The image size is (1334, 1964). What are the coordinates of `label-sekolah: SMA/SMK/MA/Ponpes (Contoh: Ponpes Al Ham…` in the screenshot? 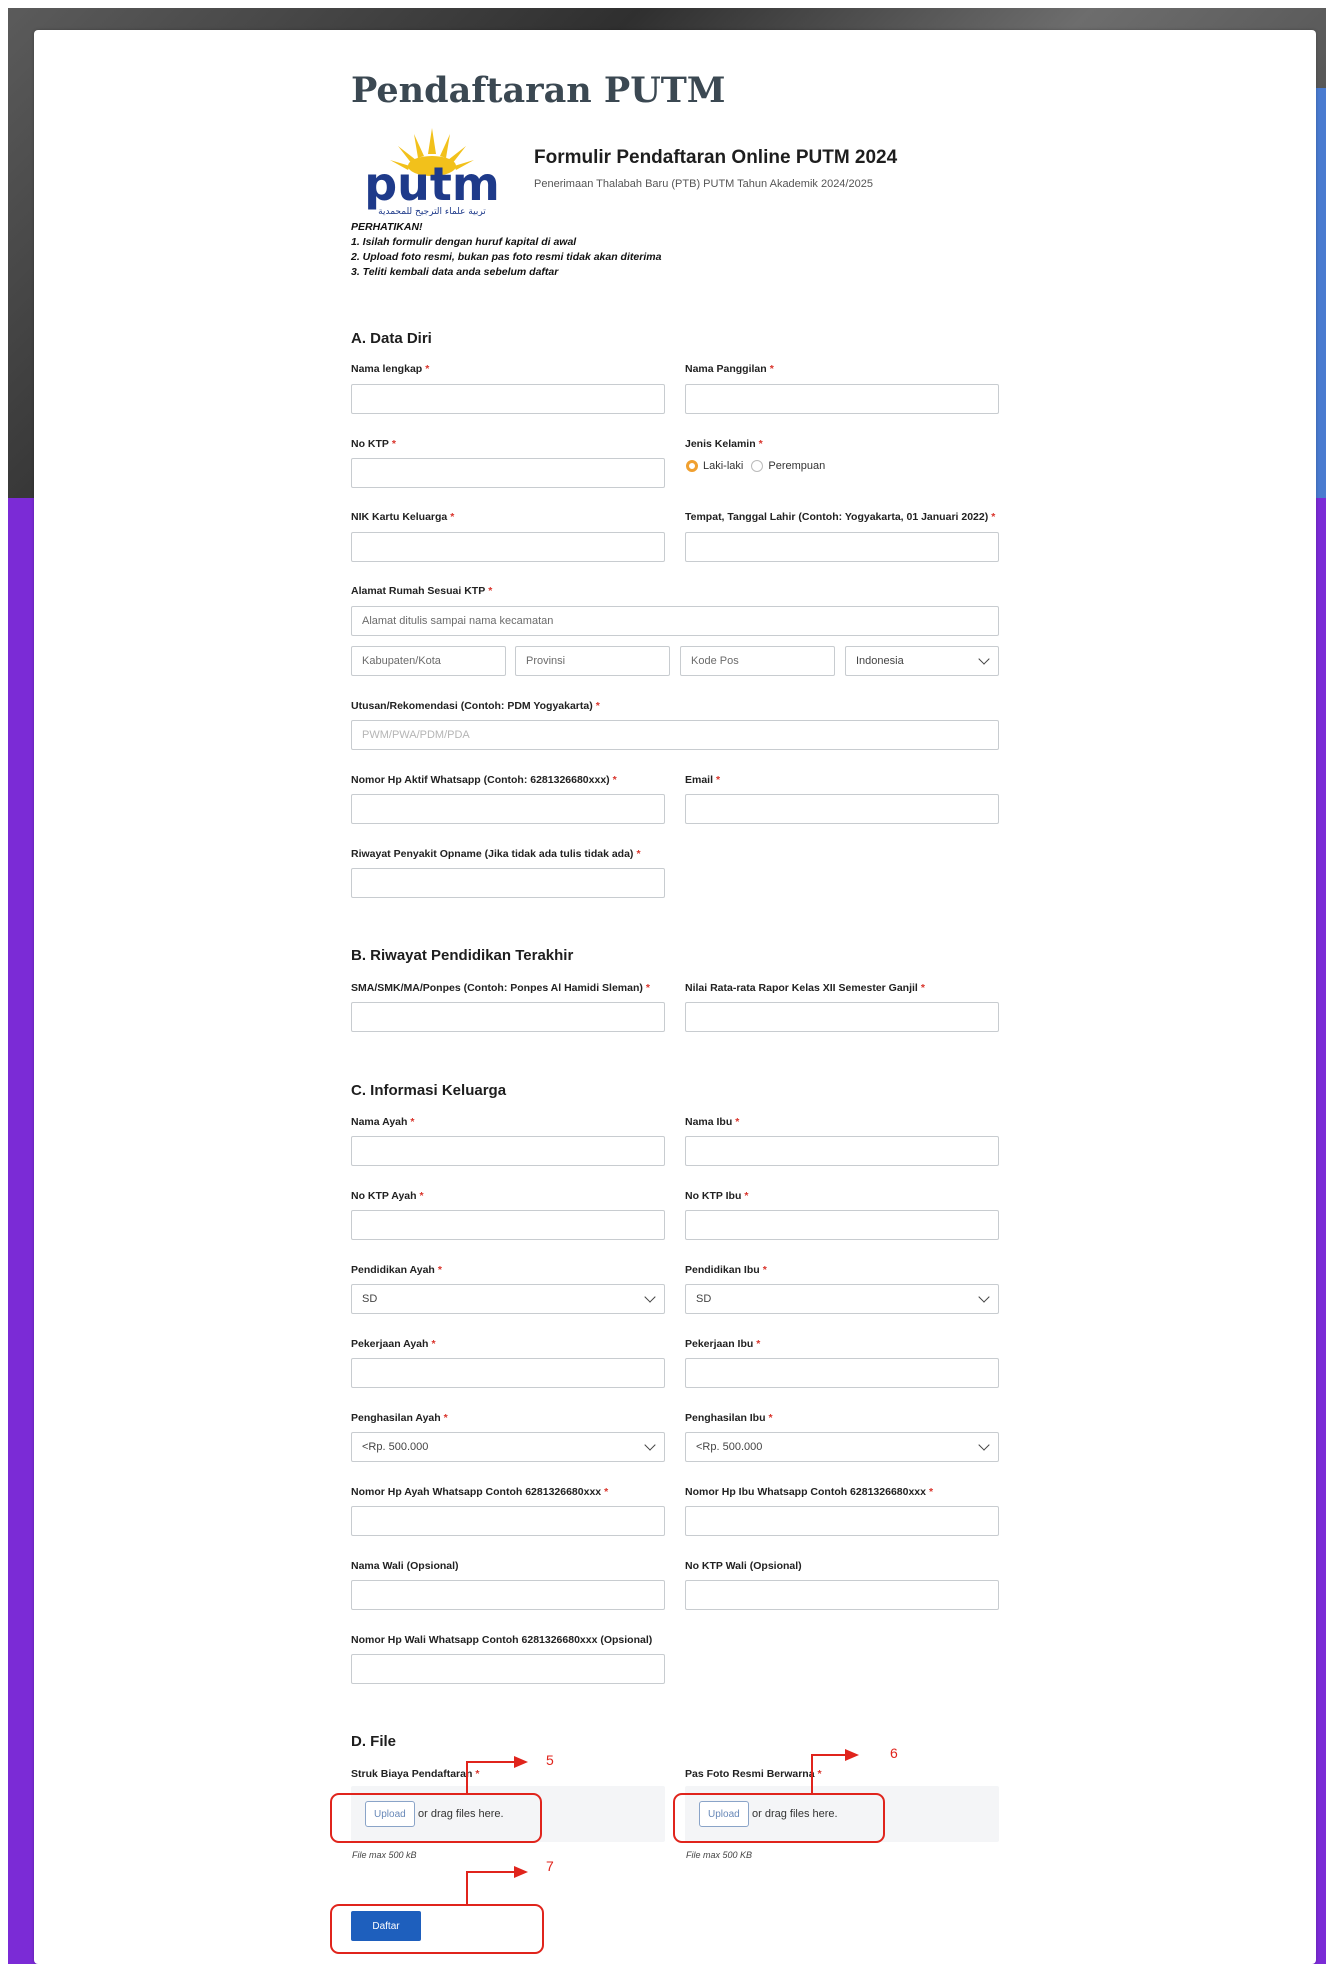 It's located at (500, 988).